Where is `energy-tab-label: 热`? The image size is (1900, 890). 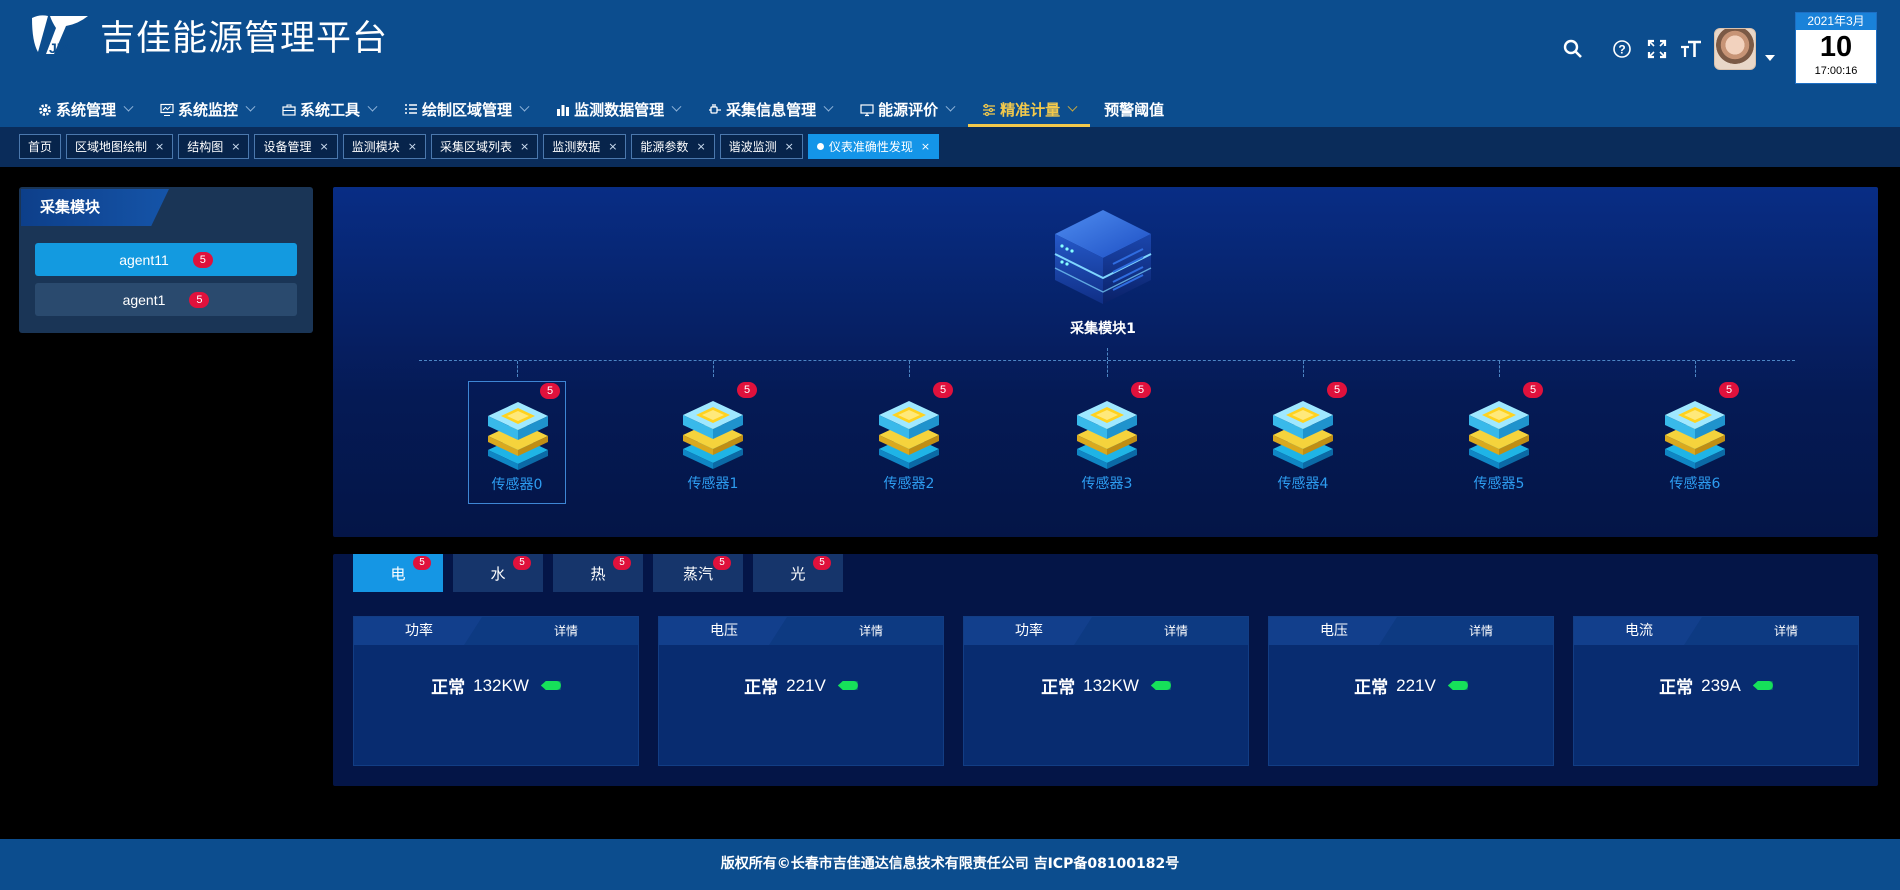
energy-tab-label: 热 is located at coordinates (598, 573).